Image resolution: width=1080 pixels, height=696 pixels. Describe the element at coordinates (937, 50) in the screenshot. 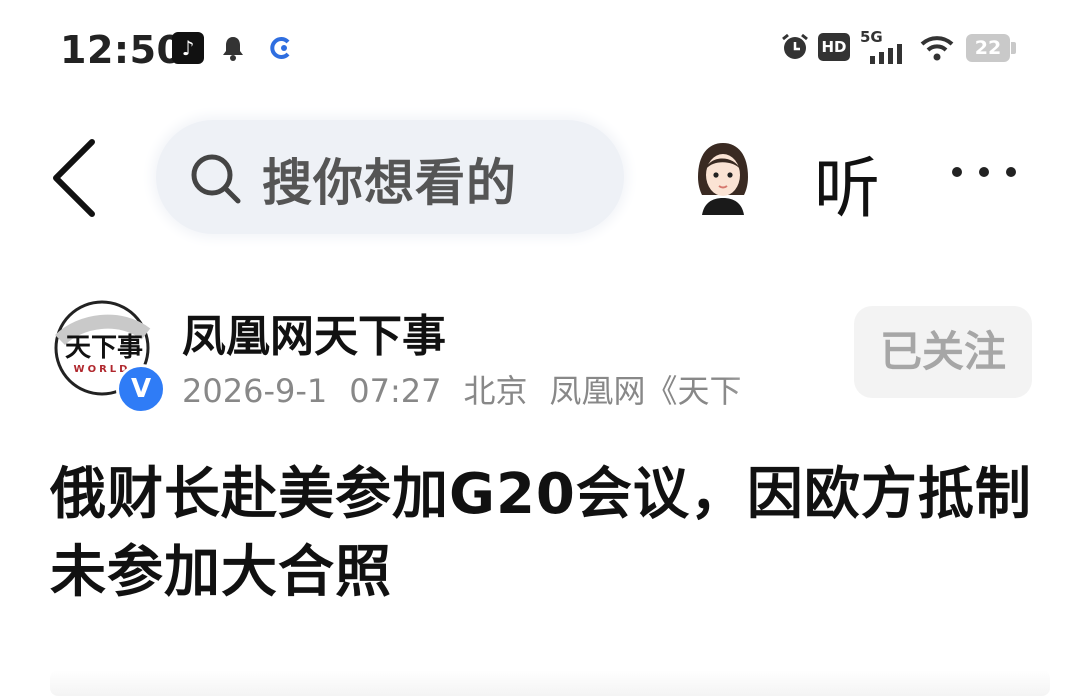

I see `wifi-icon` at that location.